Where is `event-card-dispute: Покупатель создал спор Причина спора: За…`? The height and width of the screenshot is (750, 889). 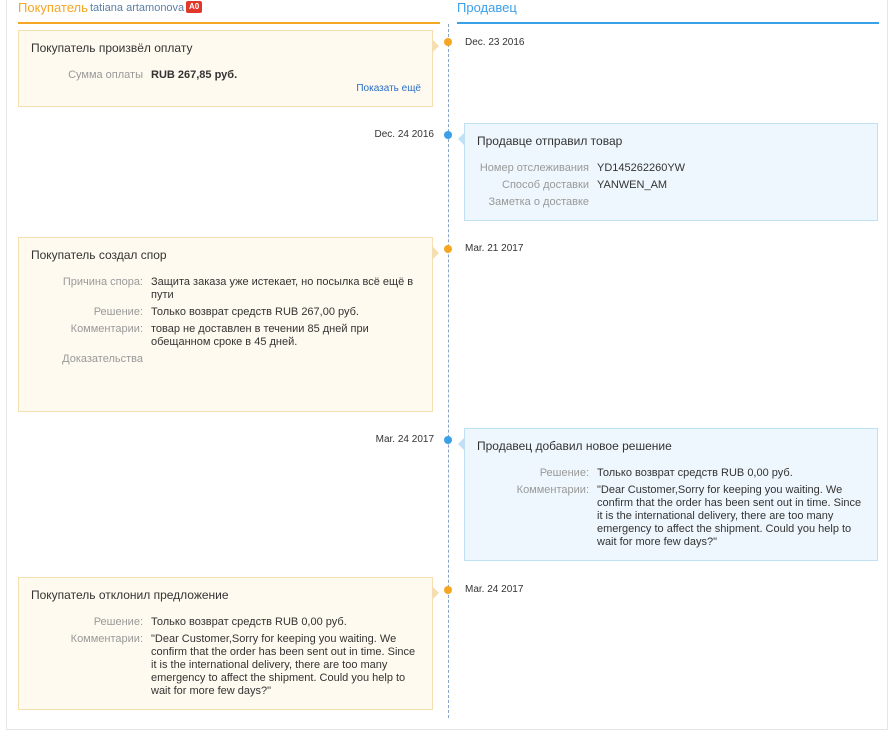
event-card-dispute: Покупатель создал спор Причина спора: За… is located at coordinates (228, 324).